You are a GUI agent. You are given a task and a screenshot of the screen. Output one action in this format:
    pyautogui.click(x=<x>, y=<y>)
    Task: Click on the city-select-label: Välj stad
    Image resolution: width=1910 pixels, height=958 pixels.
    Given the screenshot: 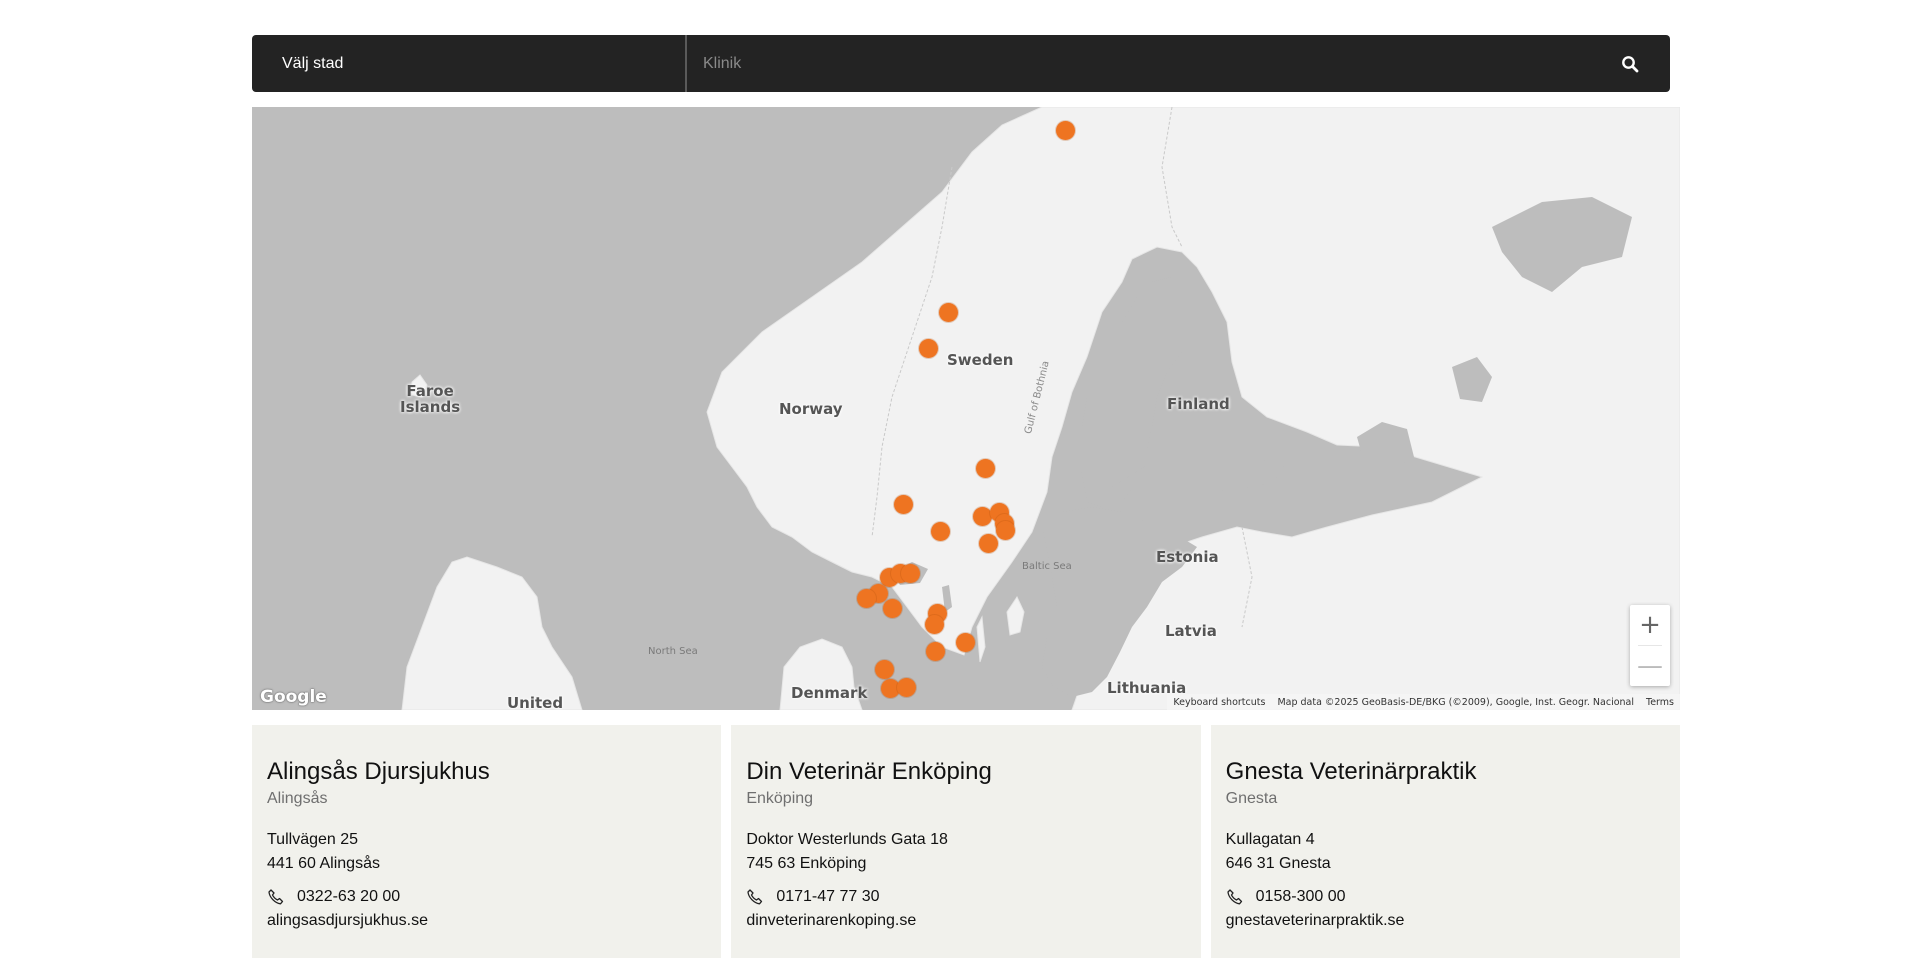 What is the action you would take?
    pyautogui.click(x=313, y=63)
    